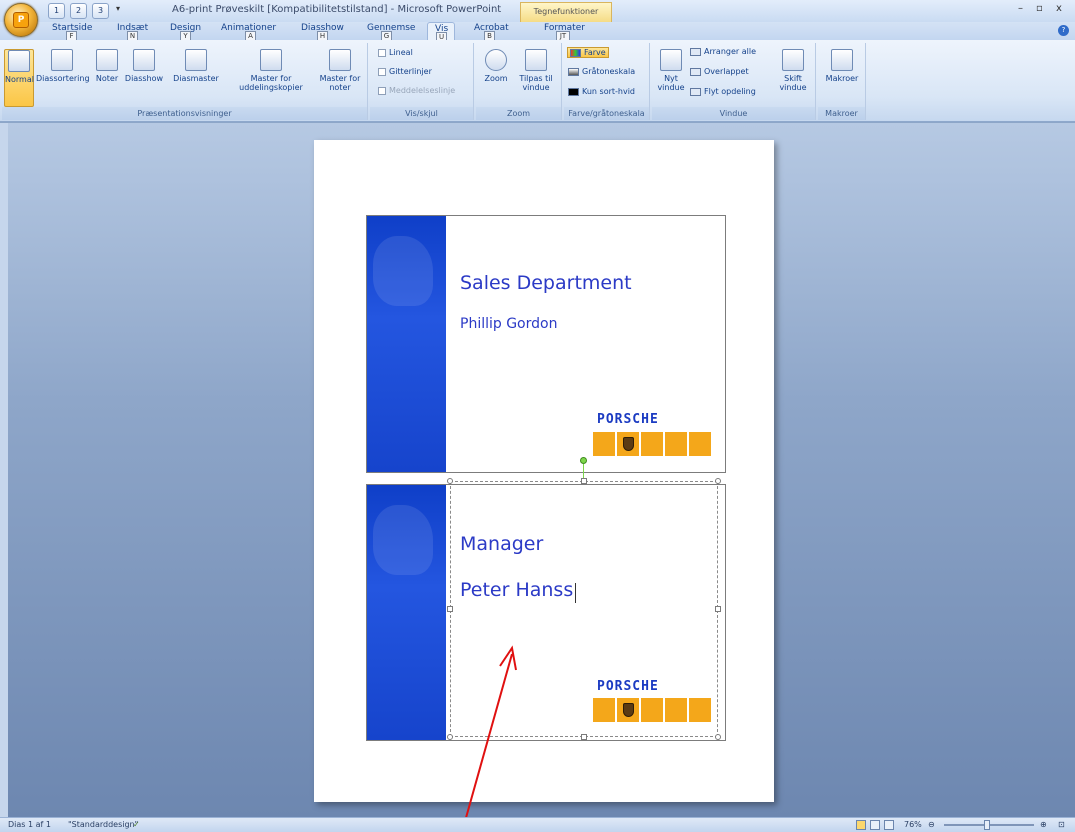  What do you see at coordinates (584, 481) in the screenshot?
I see `resize-handle-top` at bounding box center [584, 481].